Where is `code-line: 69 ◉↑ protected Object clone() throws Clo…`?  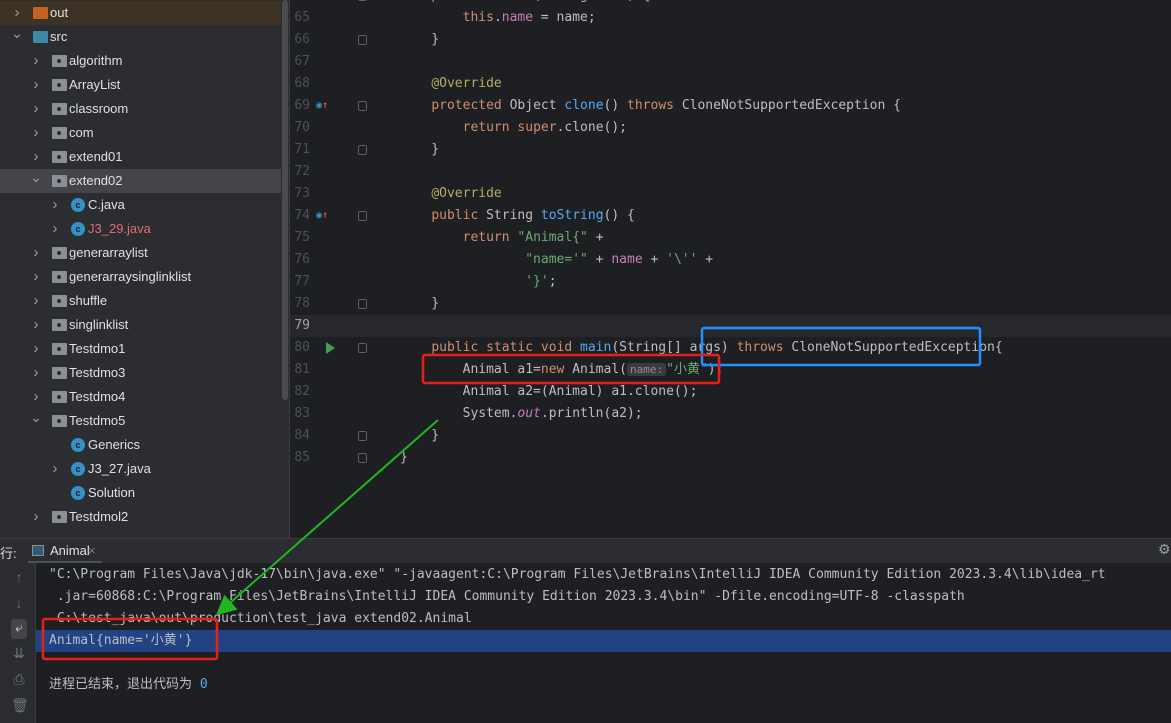 code-line: 69 ◉↑ protected Object clone() throws Clo… is located at coordinates (730, 106).